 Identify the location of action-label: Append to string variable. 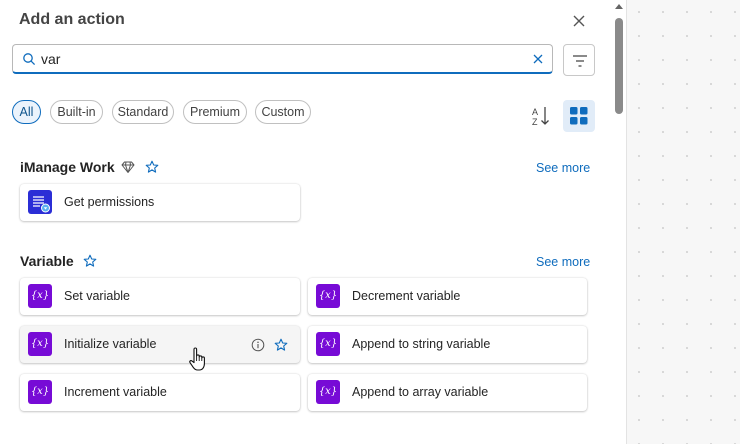
(421, 344).